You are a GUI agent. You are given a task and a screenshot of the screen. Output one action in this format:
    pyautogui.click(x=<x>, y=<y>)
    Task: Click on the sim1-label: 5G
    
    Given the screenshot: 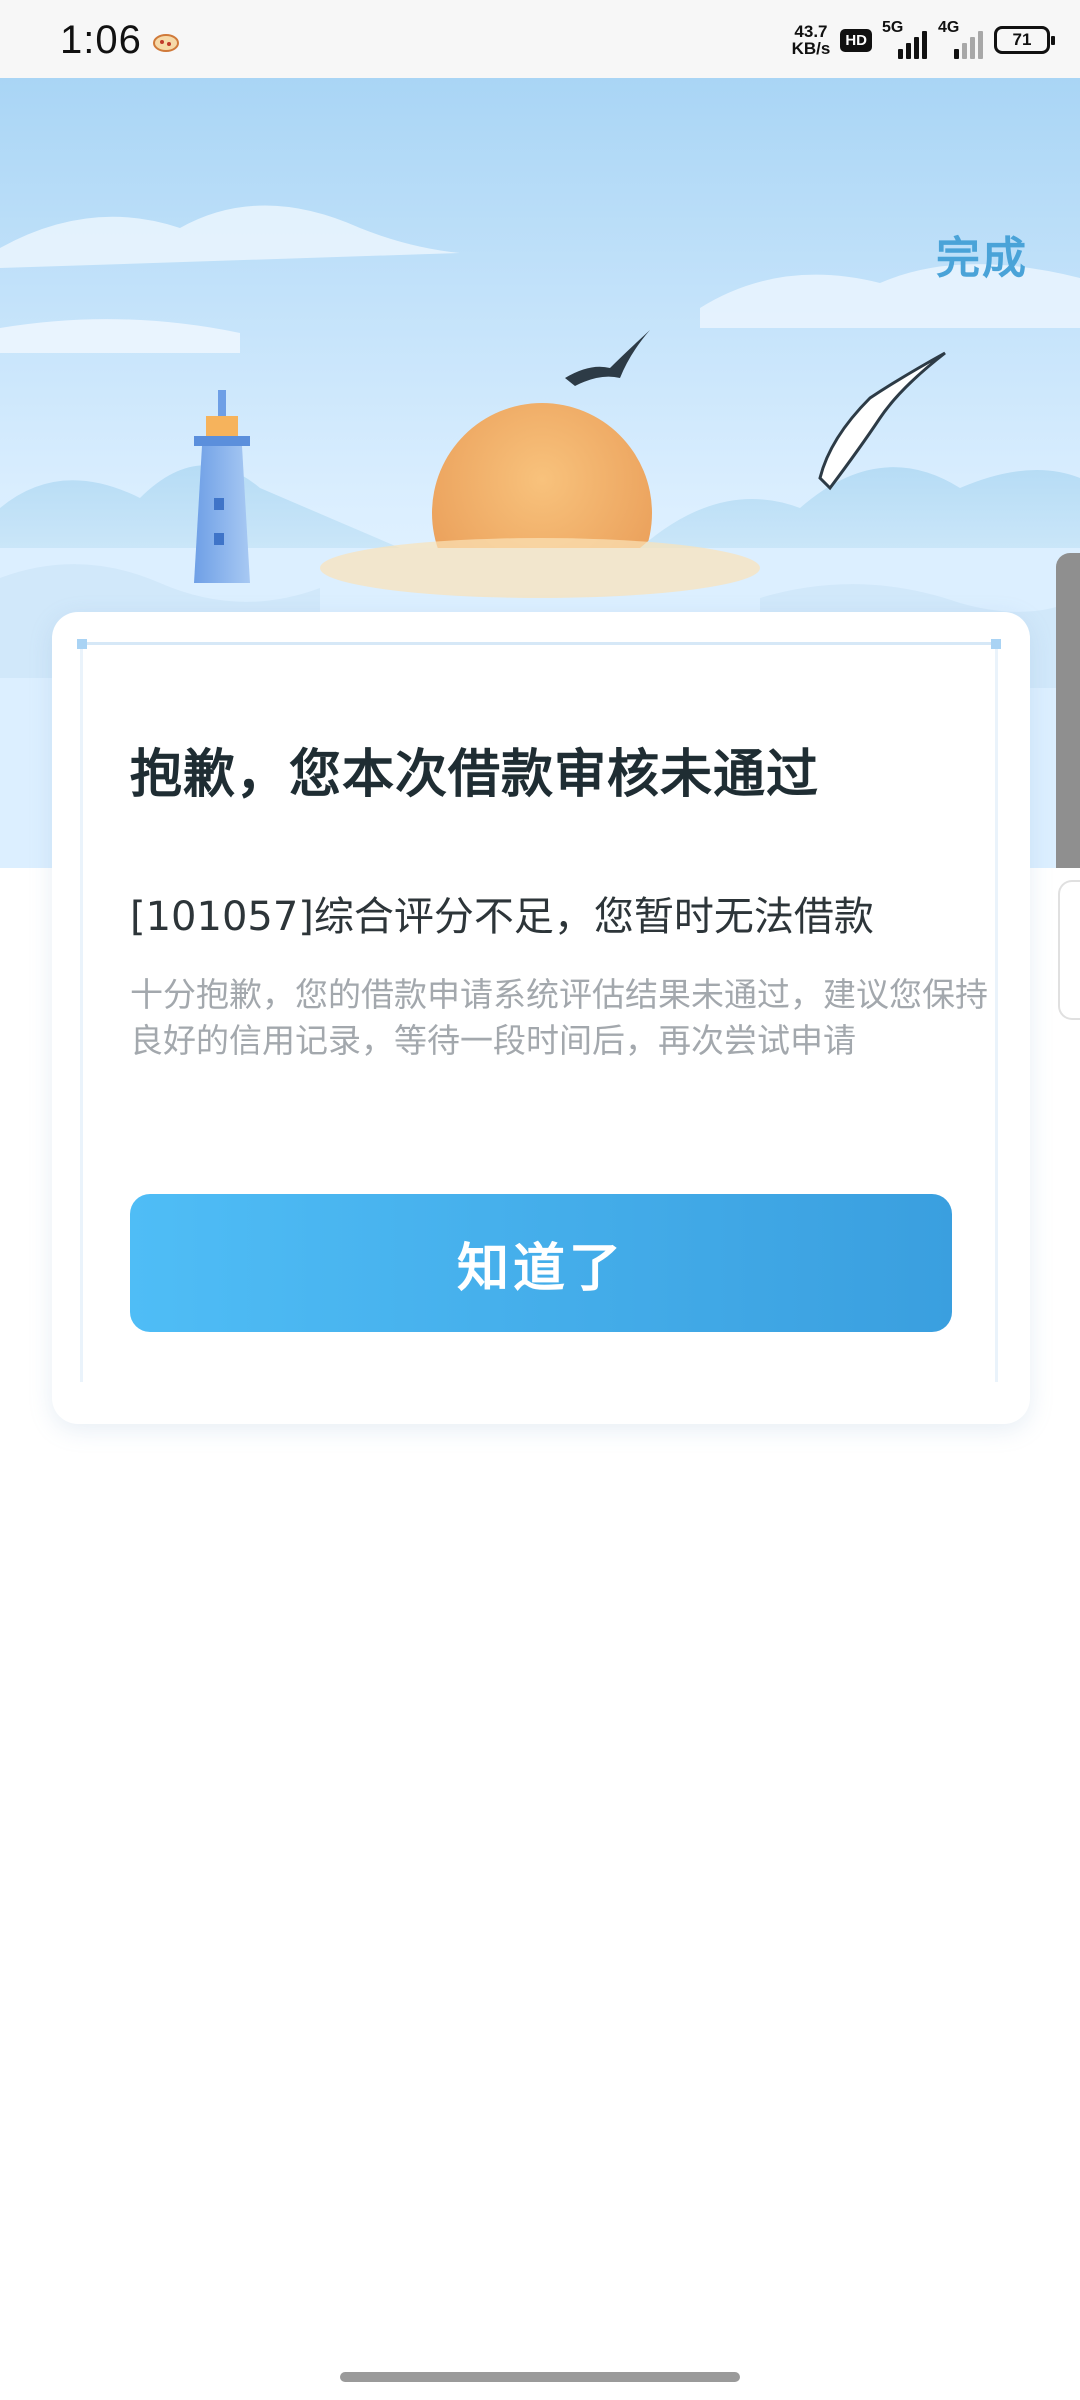 What is the action you would take?
    pyautogui.click(x=893, y=27)
    